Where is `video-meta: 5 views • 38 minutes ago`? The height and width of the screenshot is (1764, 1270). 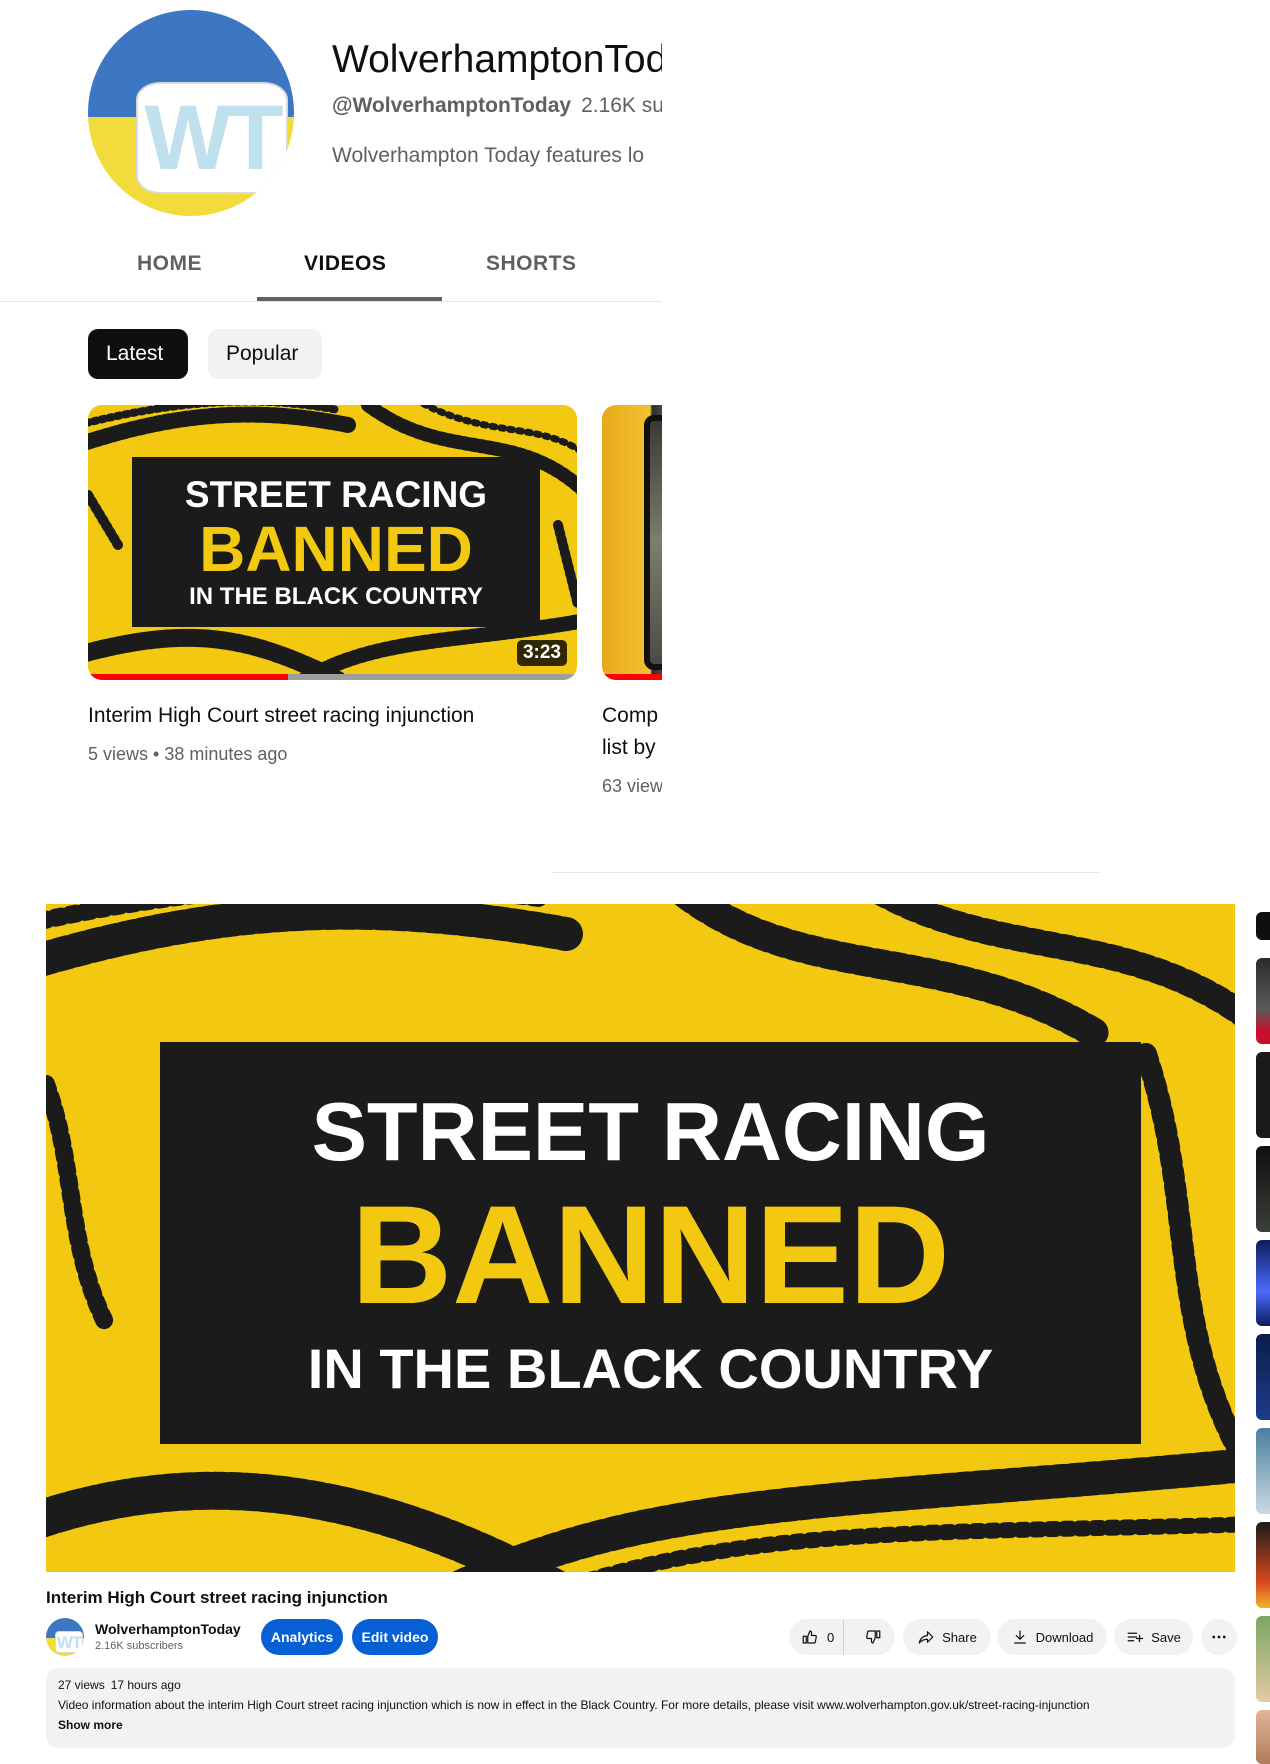
video-meta: 5 views • 38 minutes ago is located at coordinates (188, 754).